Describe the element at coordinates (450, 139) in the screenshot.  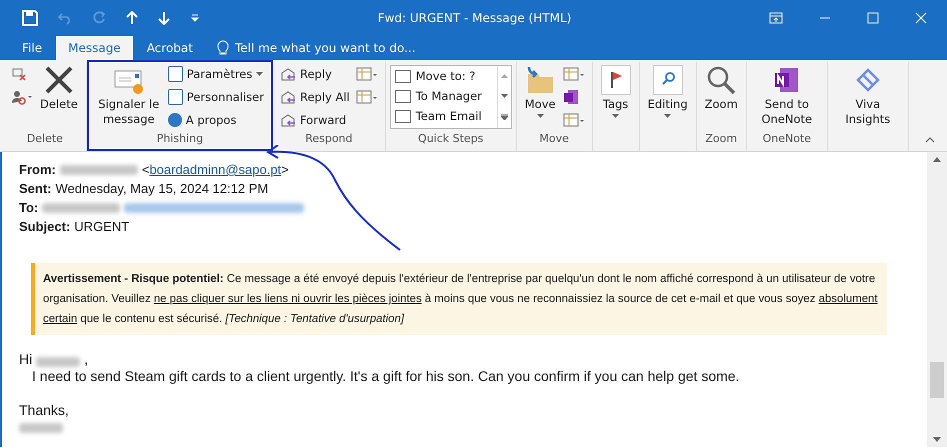
I see `group-label: Quick Steps` at that location.